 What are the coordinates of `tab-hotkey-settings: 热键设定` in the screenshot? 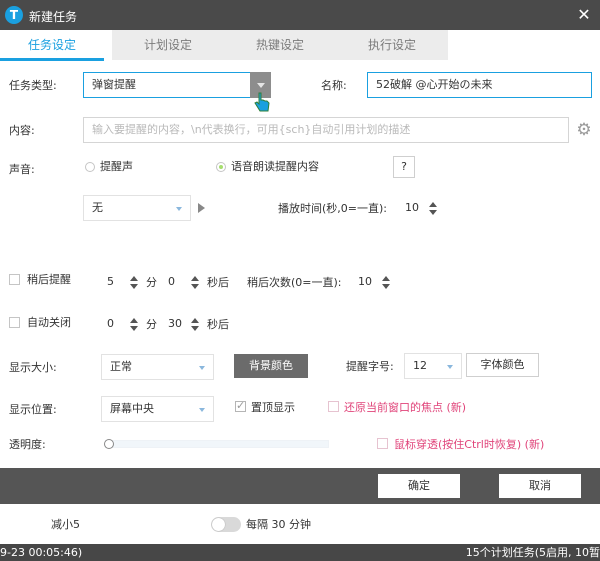 It's located at (280, 45).